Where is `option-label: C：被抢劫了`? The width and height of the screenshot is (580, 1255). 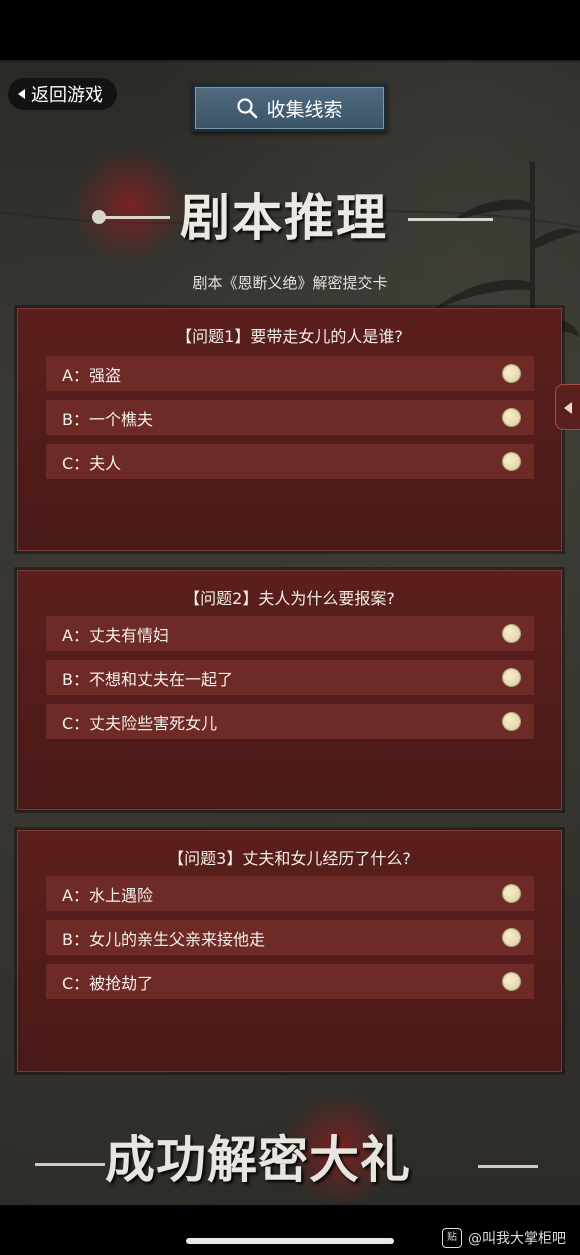
option-label: C：被抢劫了 is located at coordinates (108, 983).